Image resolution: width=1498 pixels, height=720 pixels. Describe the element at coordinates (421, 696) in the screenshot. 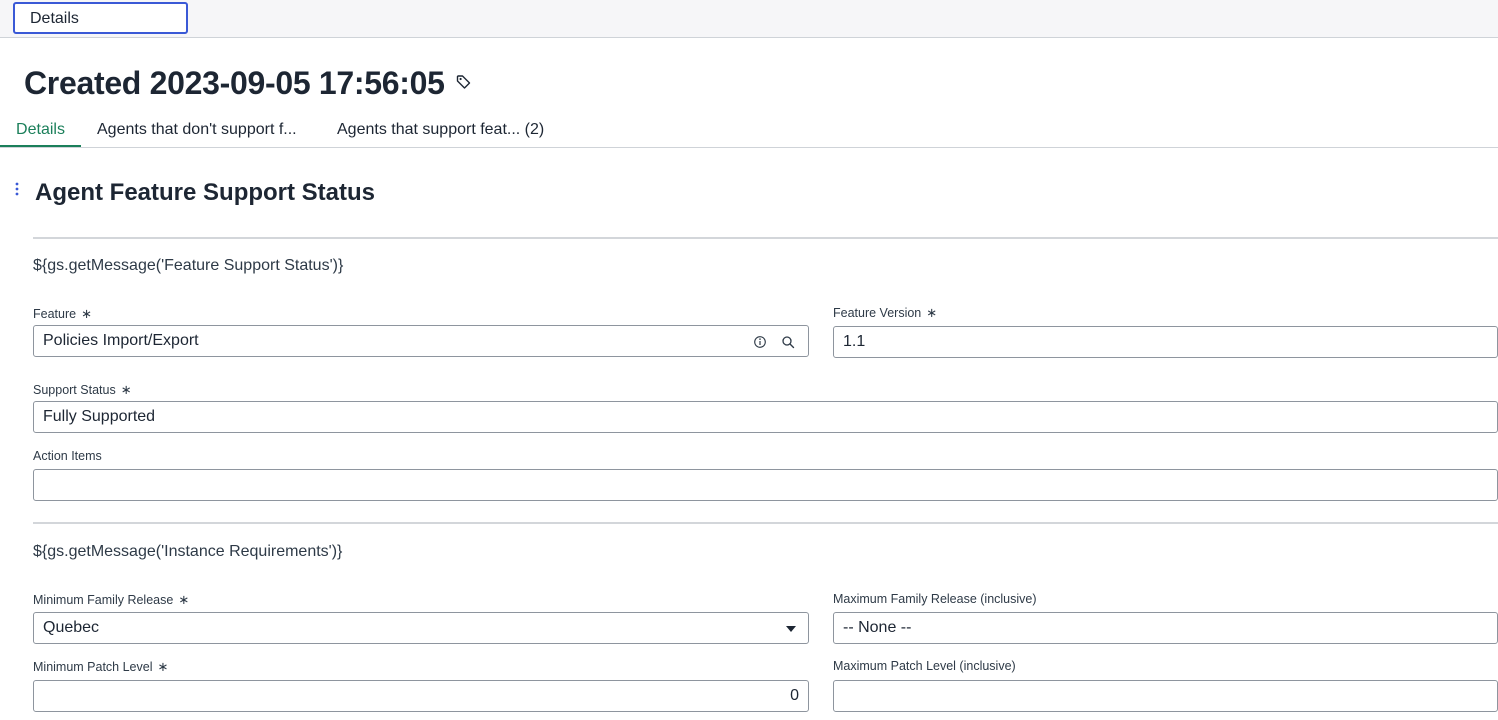

I see `min-patch-level-input` at that location.